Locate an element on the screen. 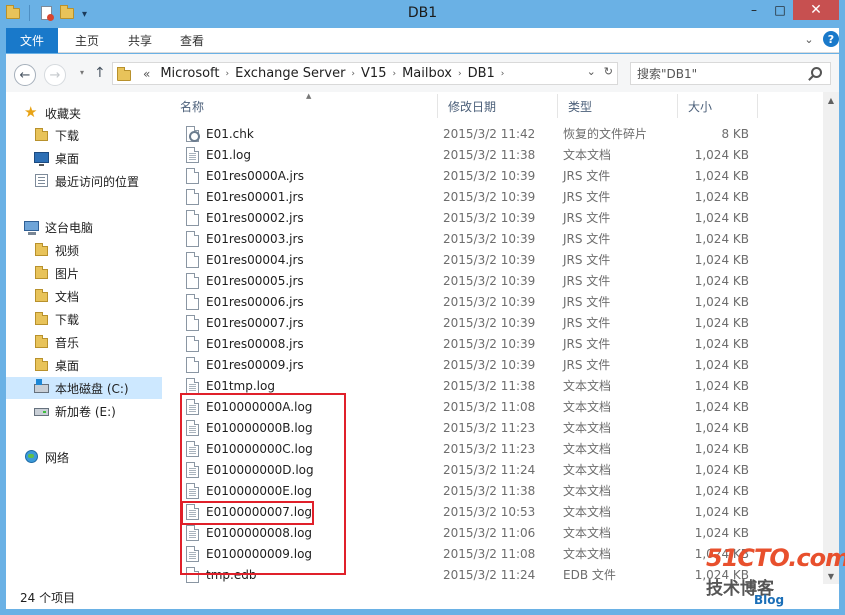 The height and width of the screenshot is (615, 845). breadcrumb-exchange-server: Exchange Server is located at coordinates (290, 73).